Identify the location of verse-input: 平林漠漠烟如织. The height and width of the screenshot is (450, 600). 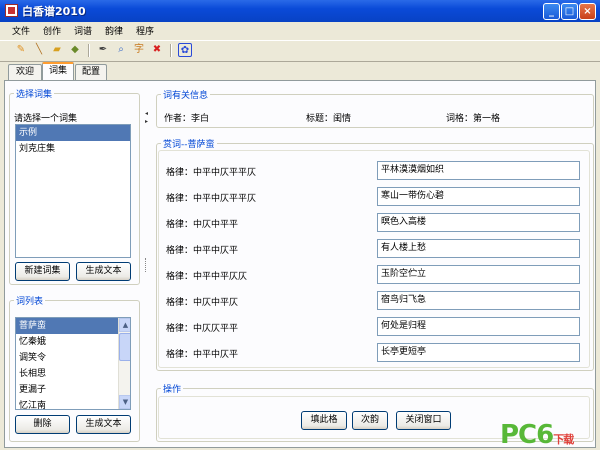
(478, 170).